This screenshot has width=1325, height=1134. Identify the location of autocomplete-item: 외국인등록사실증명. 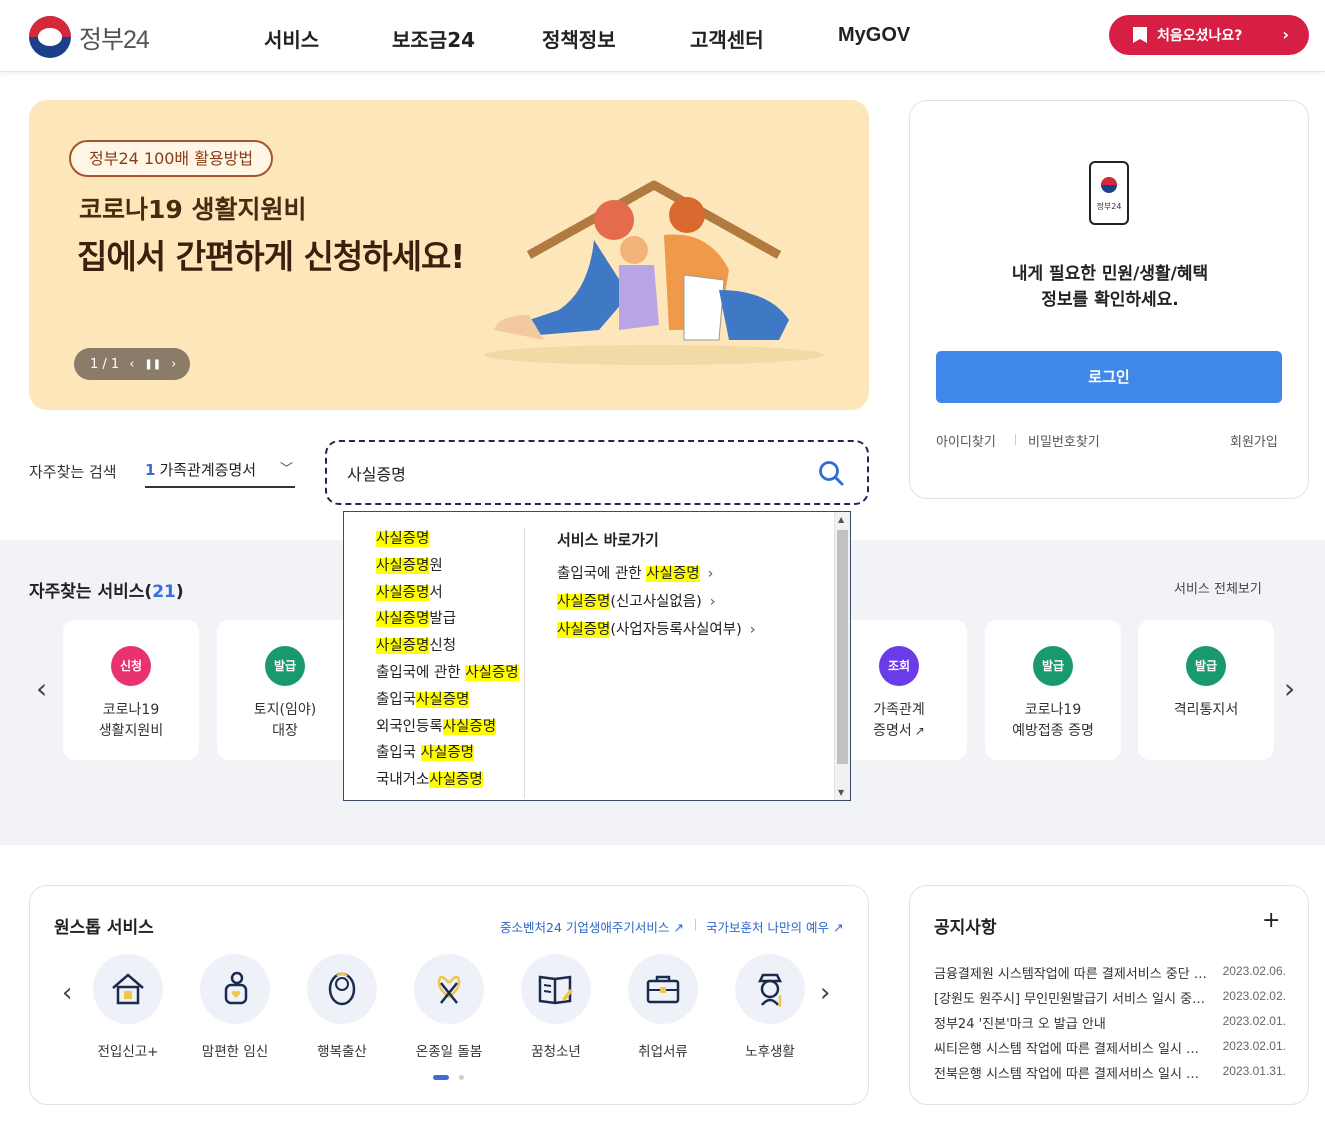
(451, 727).